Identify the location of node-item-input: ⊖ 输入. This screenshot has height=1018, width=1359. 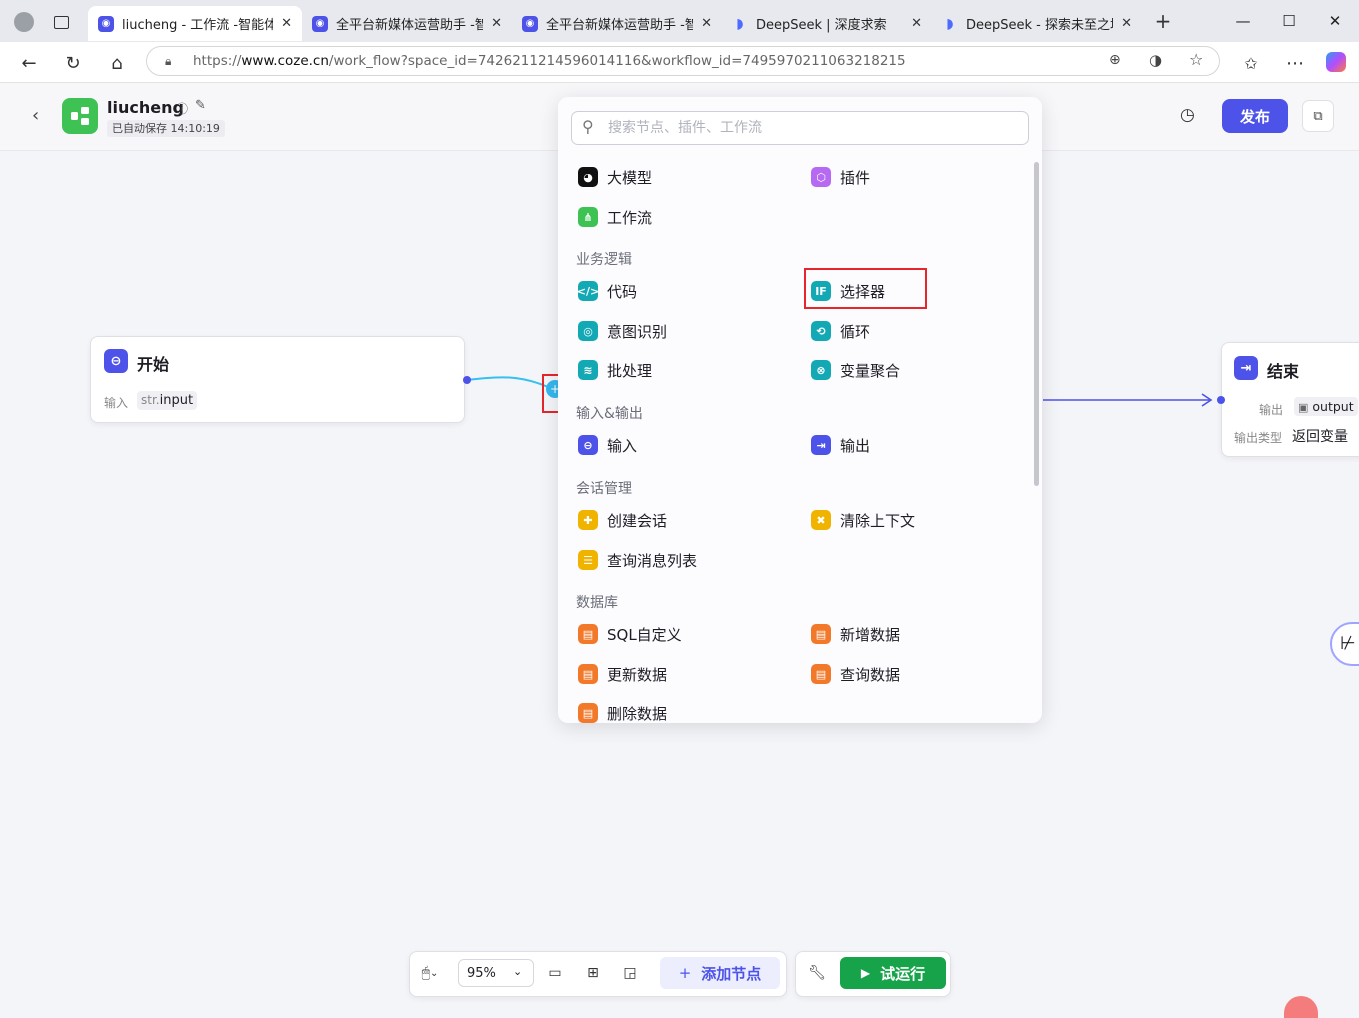
(607, 445).